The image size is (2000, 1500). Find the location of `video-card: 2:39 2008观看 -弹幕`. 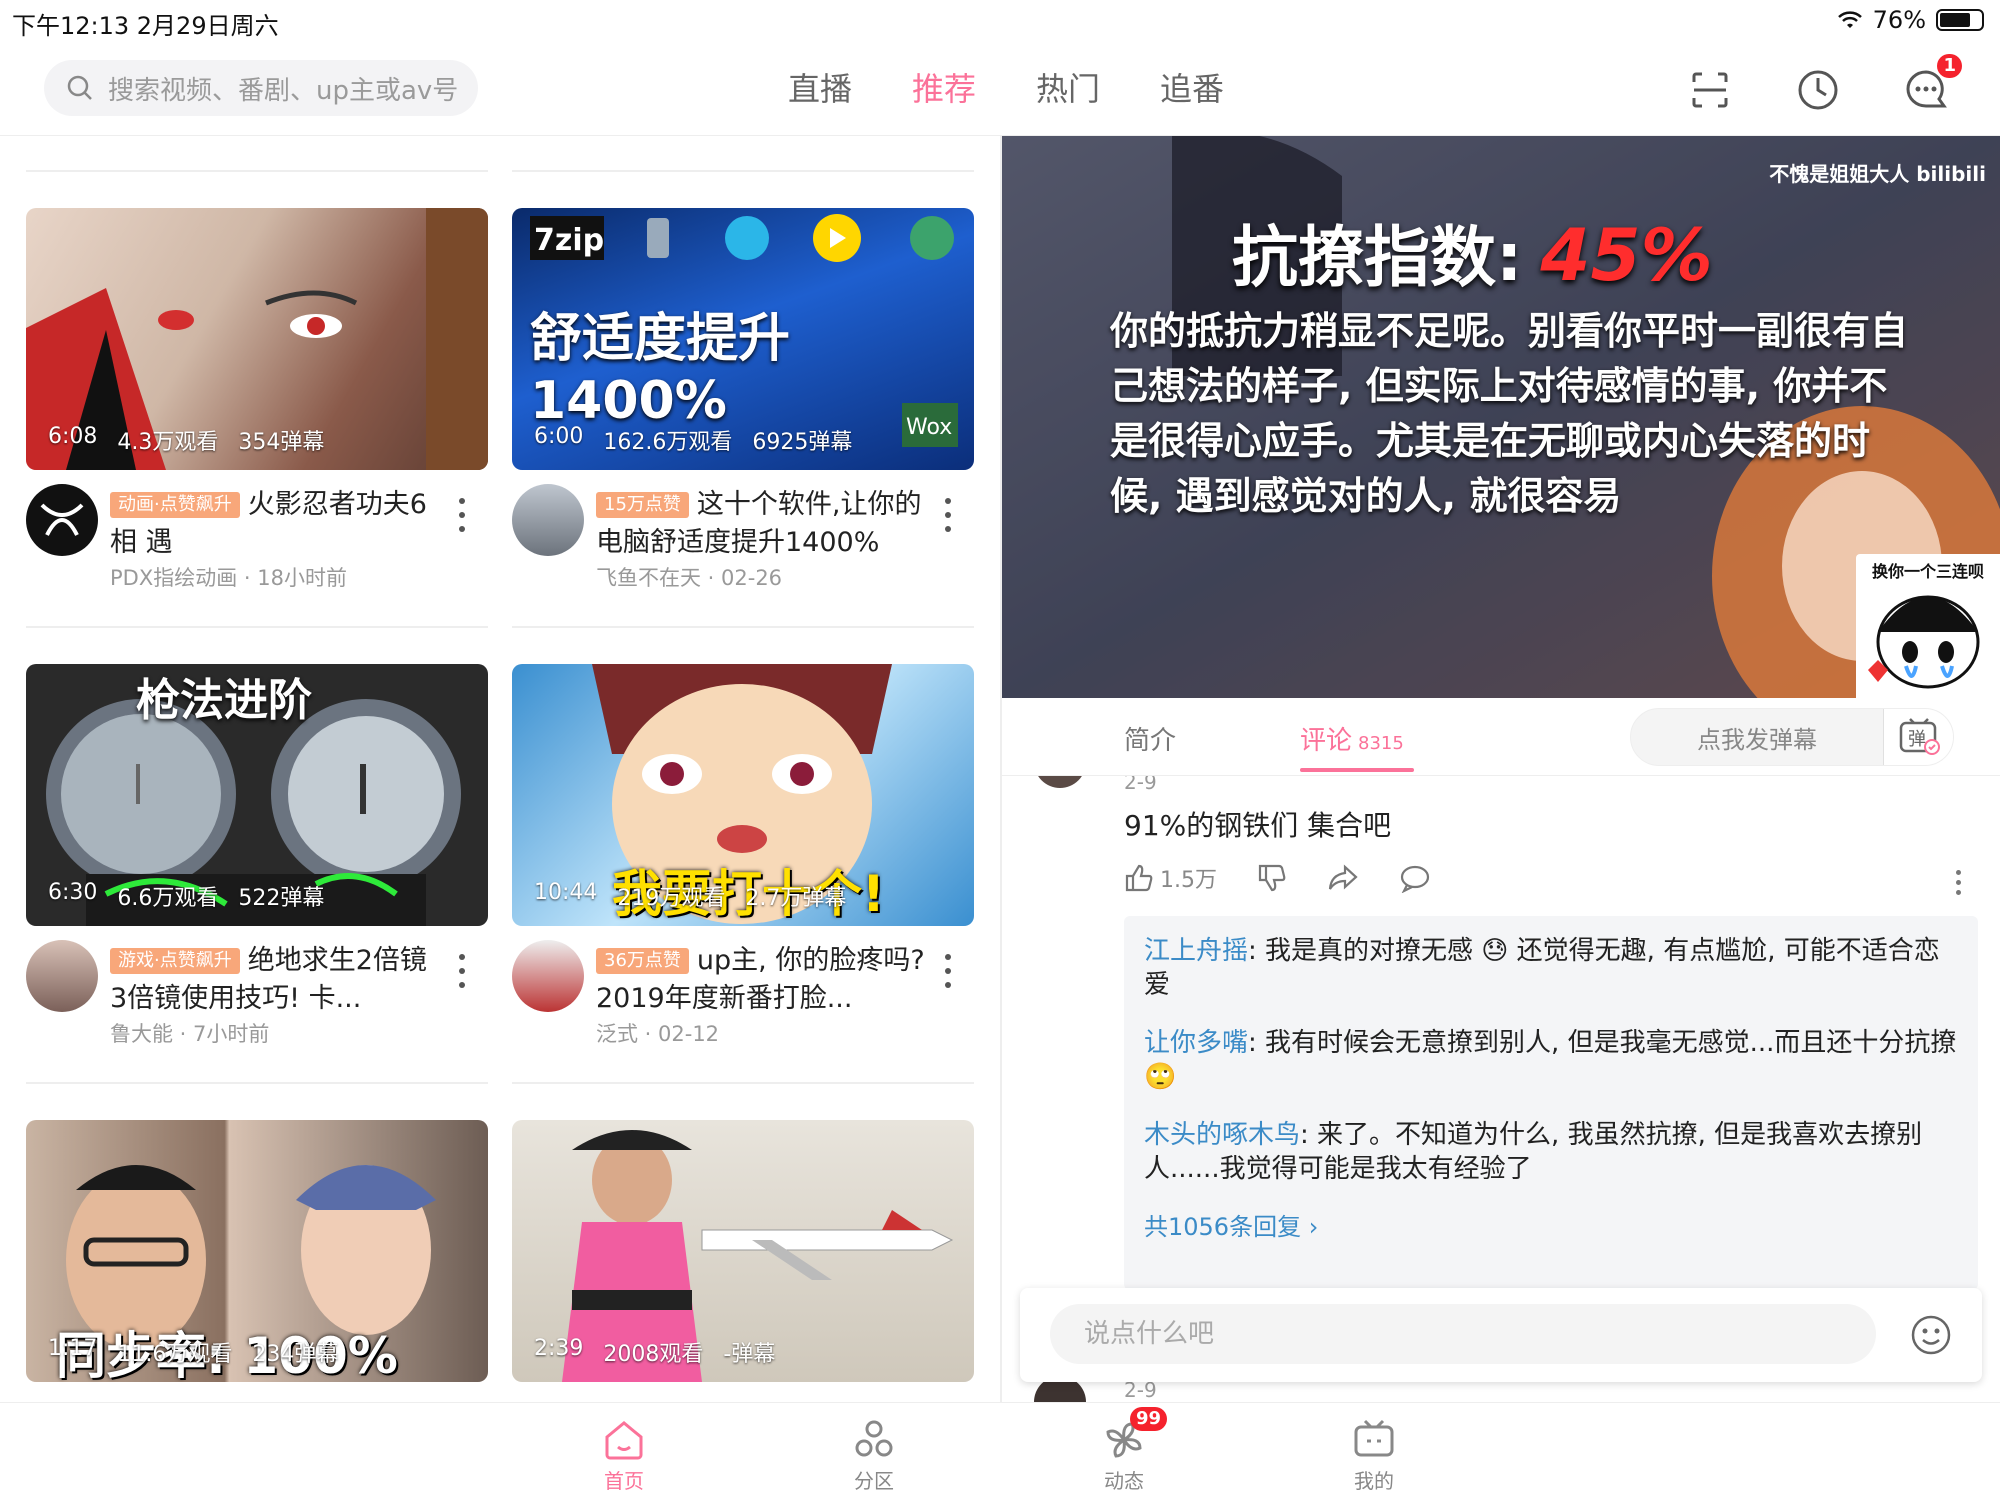

video-card: 2:39 2008观看 -弹幕 is located at coordinates (743, 1251).